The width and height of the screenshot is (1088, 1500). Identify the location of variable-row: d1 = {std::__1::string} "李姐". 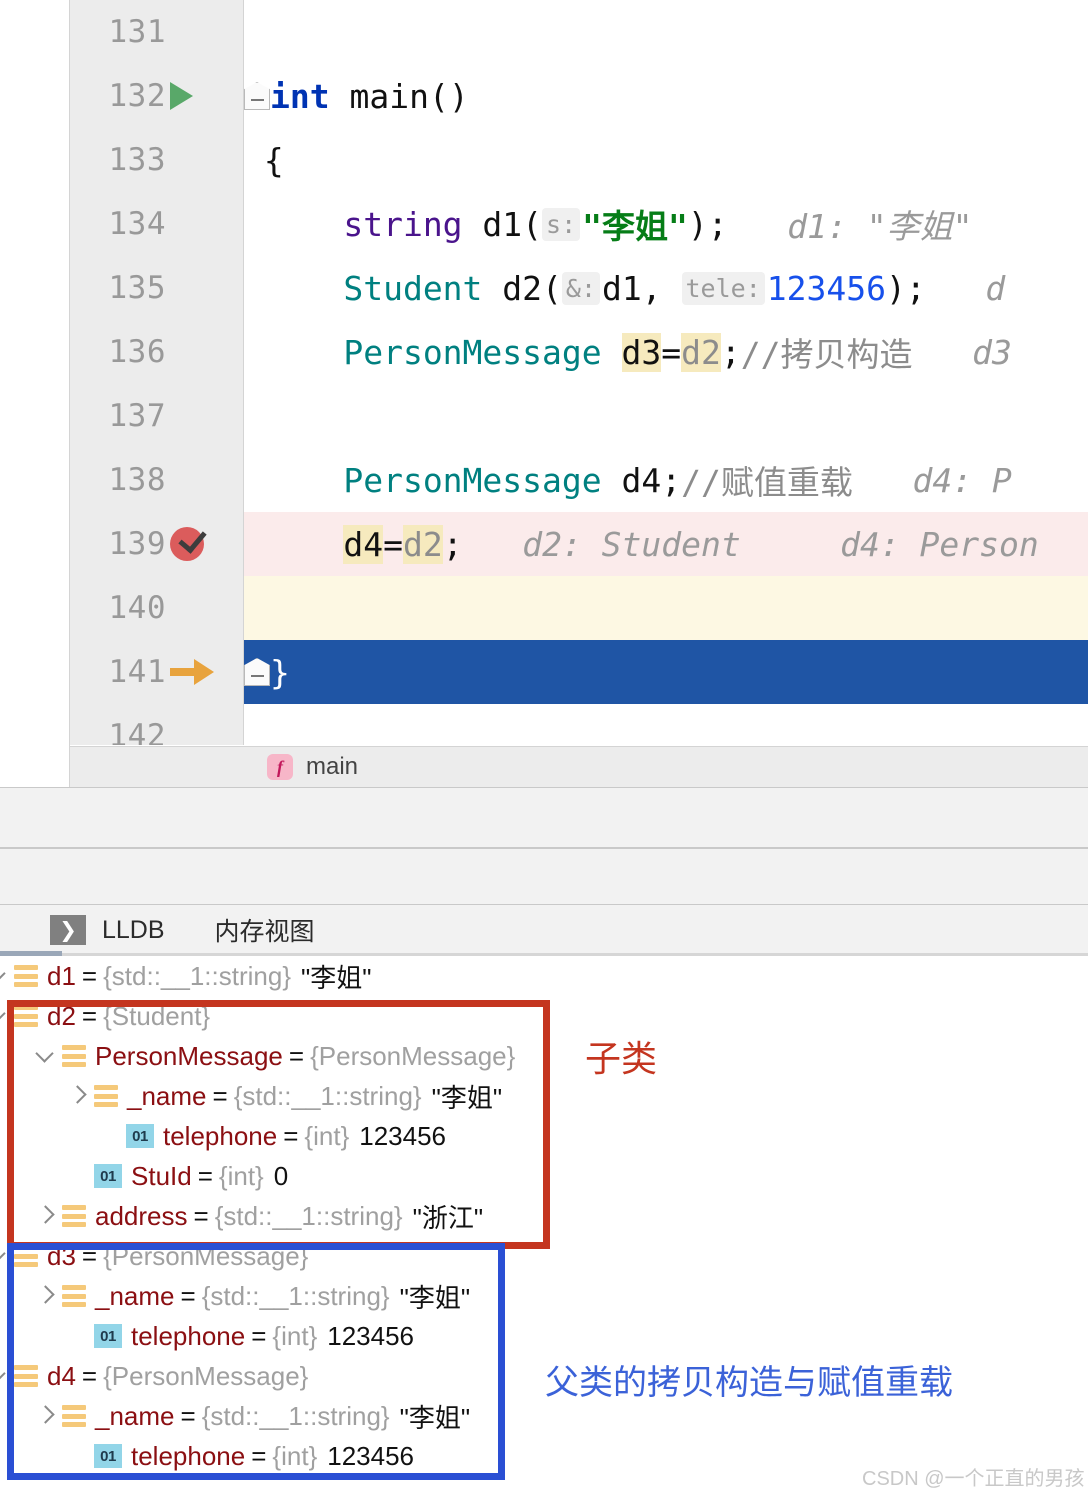
(544, 976).